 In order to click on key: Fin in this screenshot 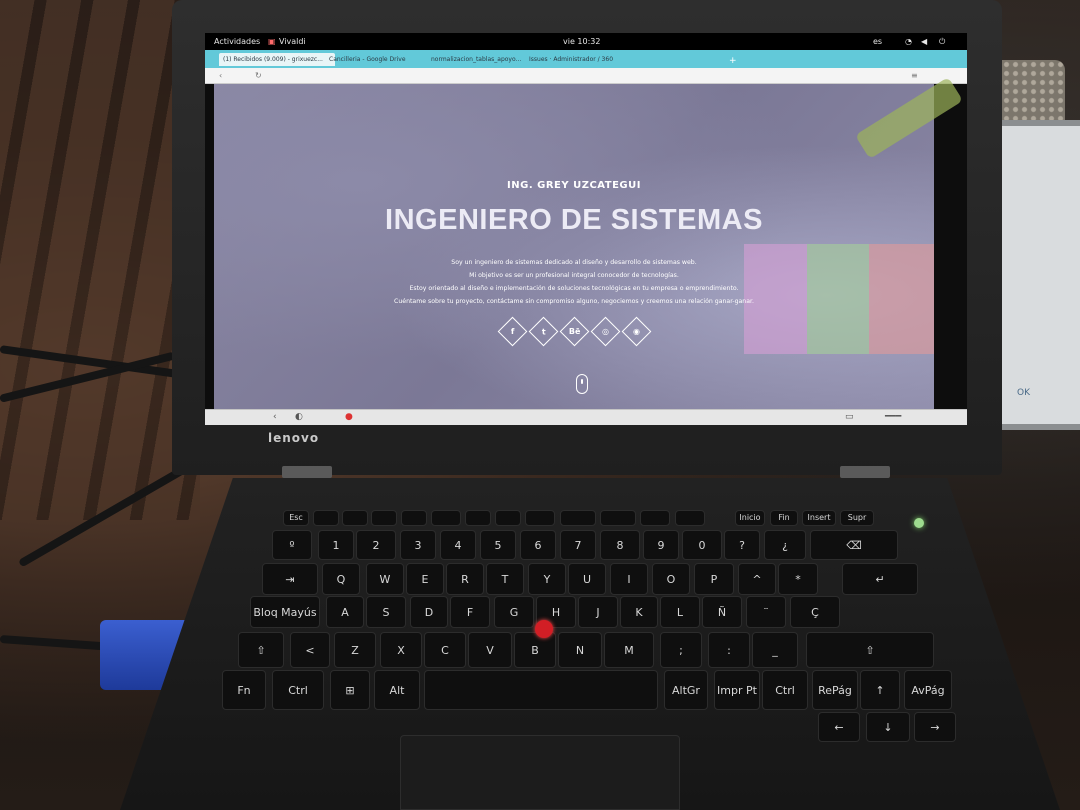, I will do `click(784, 518)`.